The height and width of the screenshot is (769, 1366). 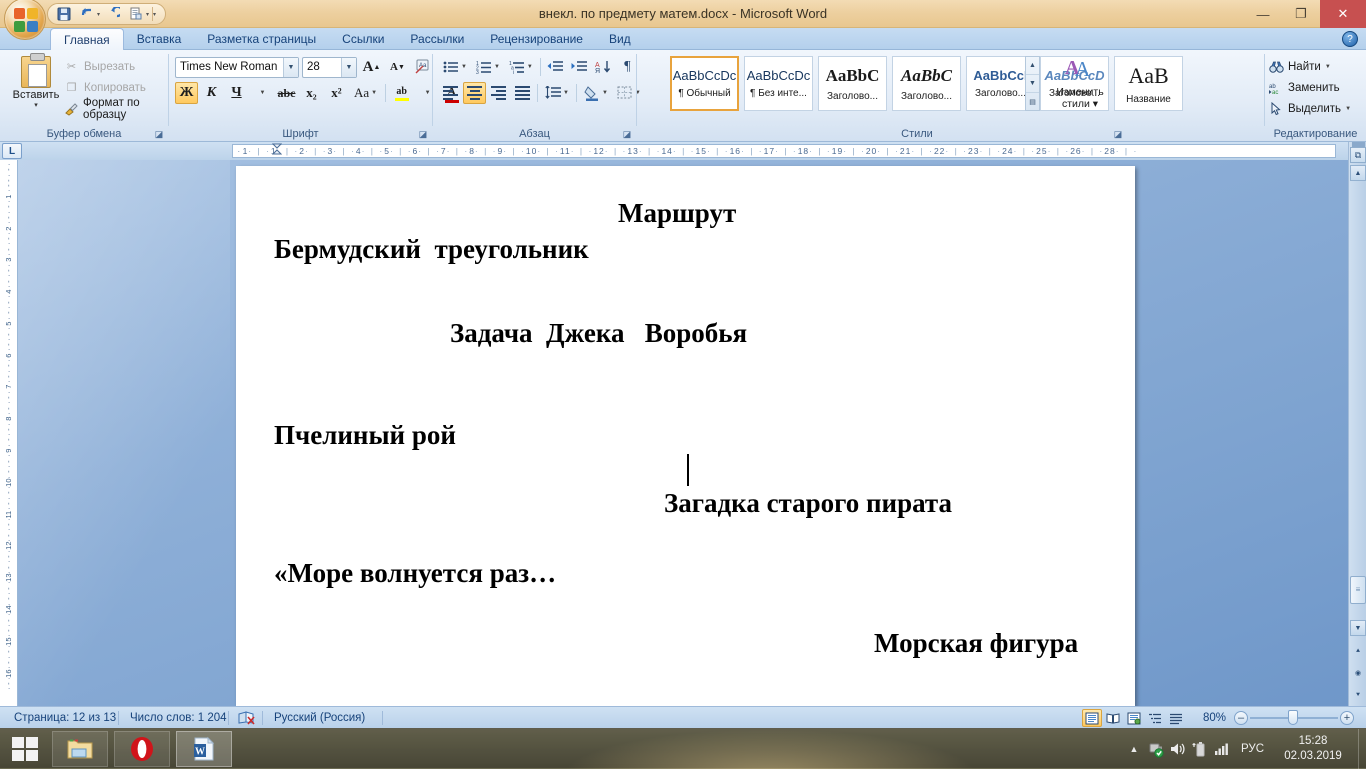 What do you see at coordinates (579, 67) in the screenshot?
I see `increase-indent-button` at bounding box center [579, 67].